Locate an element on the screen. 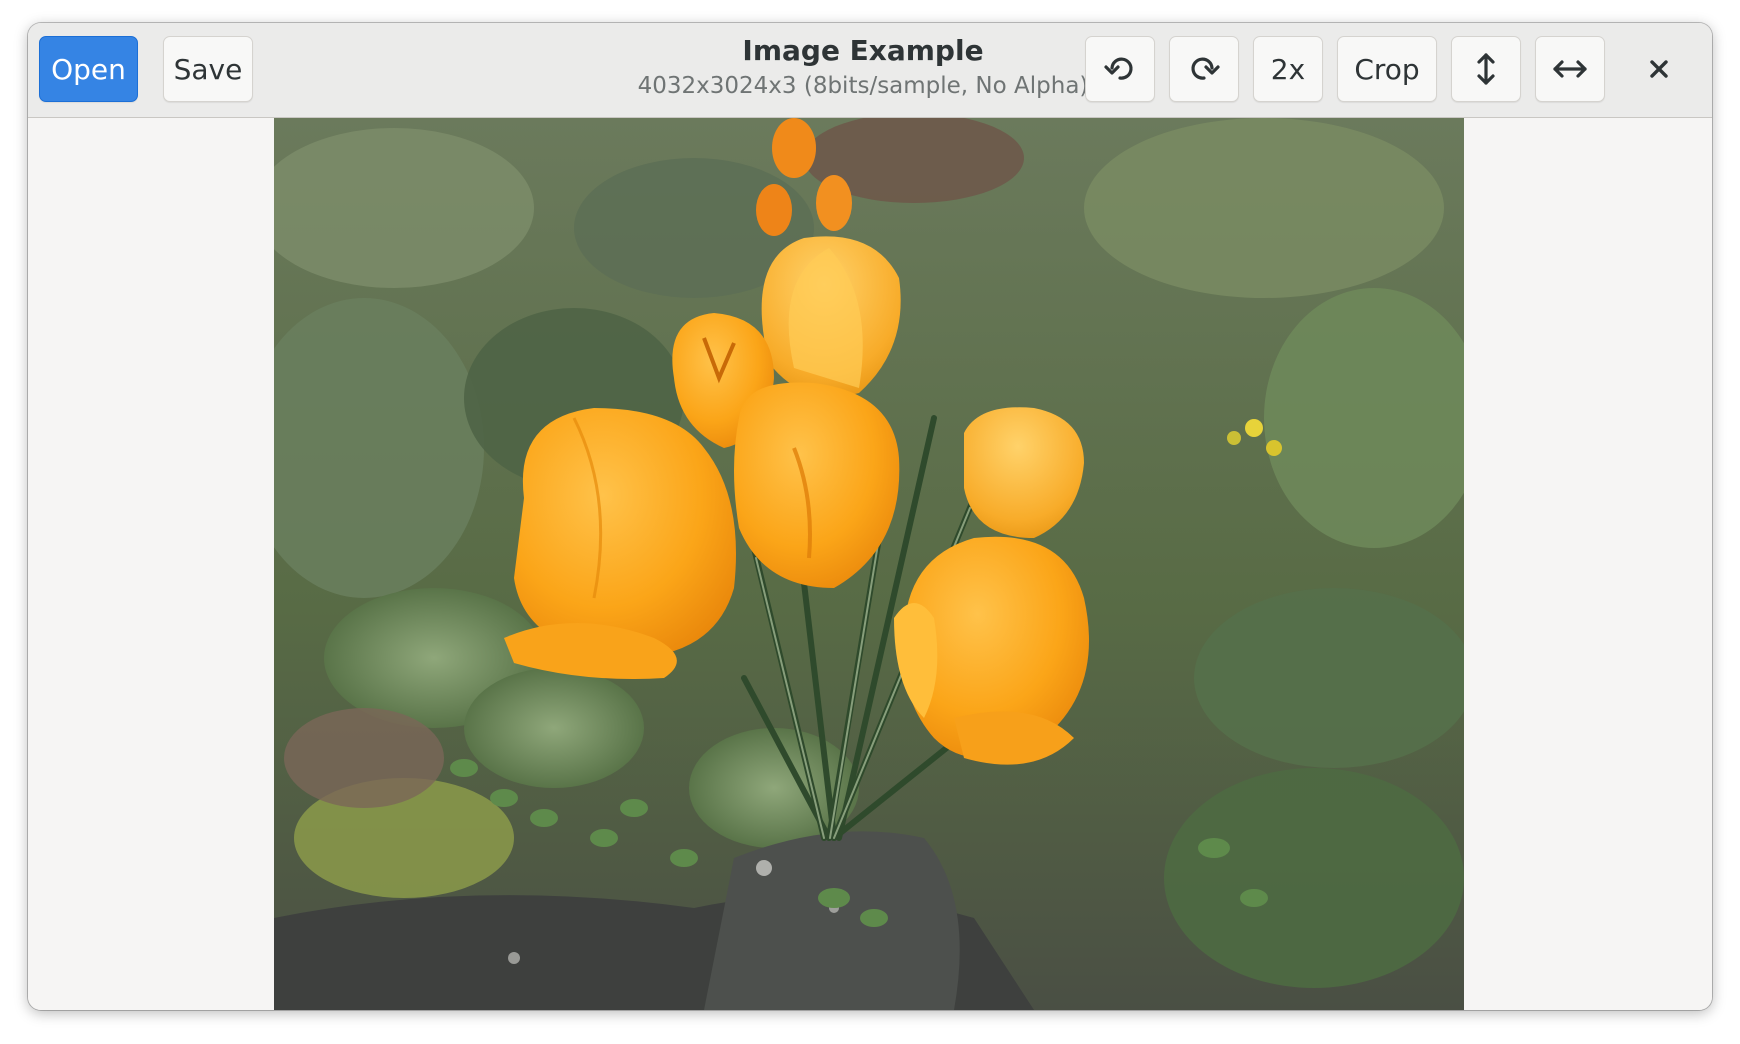  save-button: Save is located at coordinates (208, 69).